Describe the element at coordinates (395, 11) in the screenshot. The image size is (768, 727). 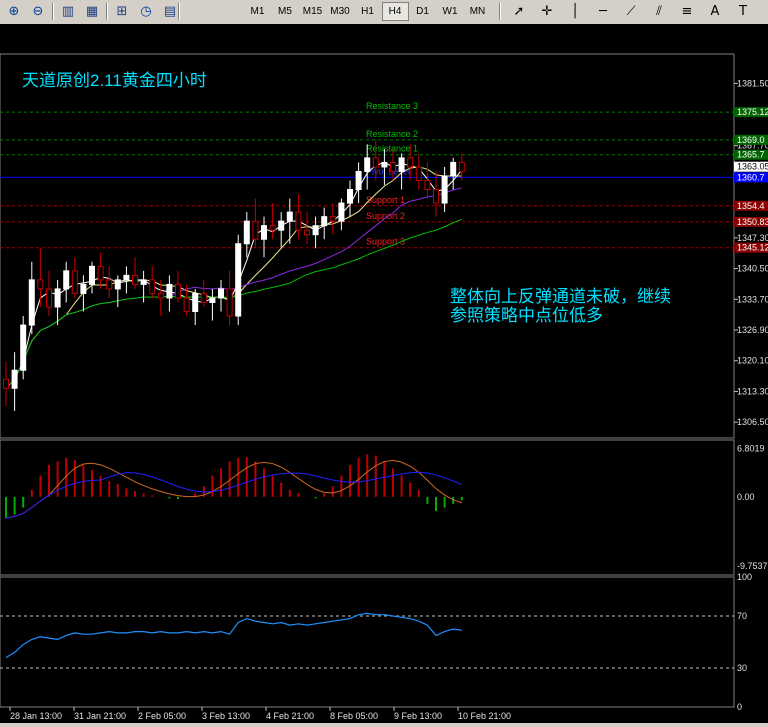
I see `timeframe-h4: H4` at that location.